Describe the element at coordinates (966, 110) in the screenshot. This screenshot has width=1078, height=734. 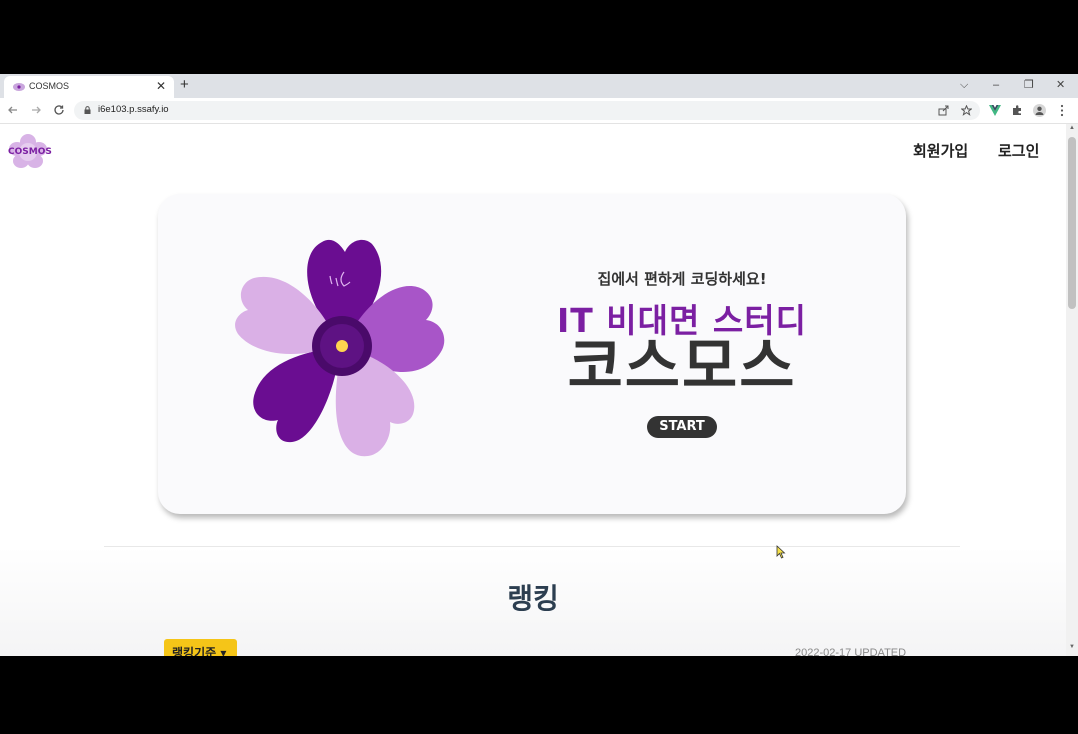
I see `star-icon` at that location.